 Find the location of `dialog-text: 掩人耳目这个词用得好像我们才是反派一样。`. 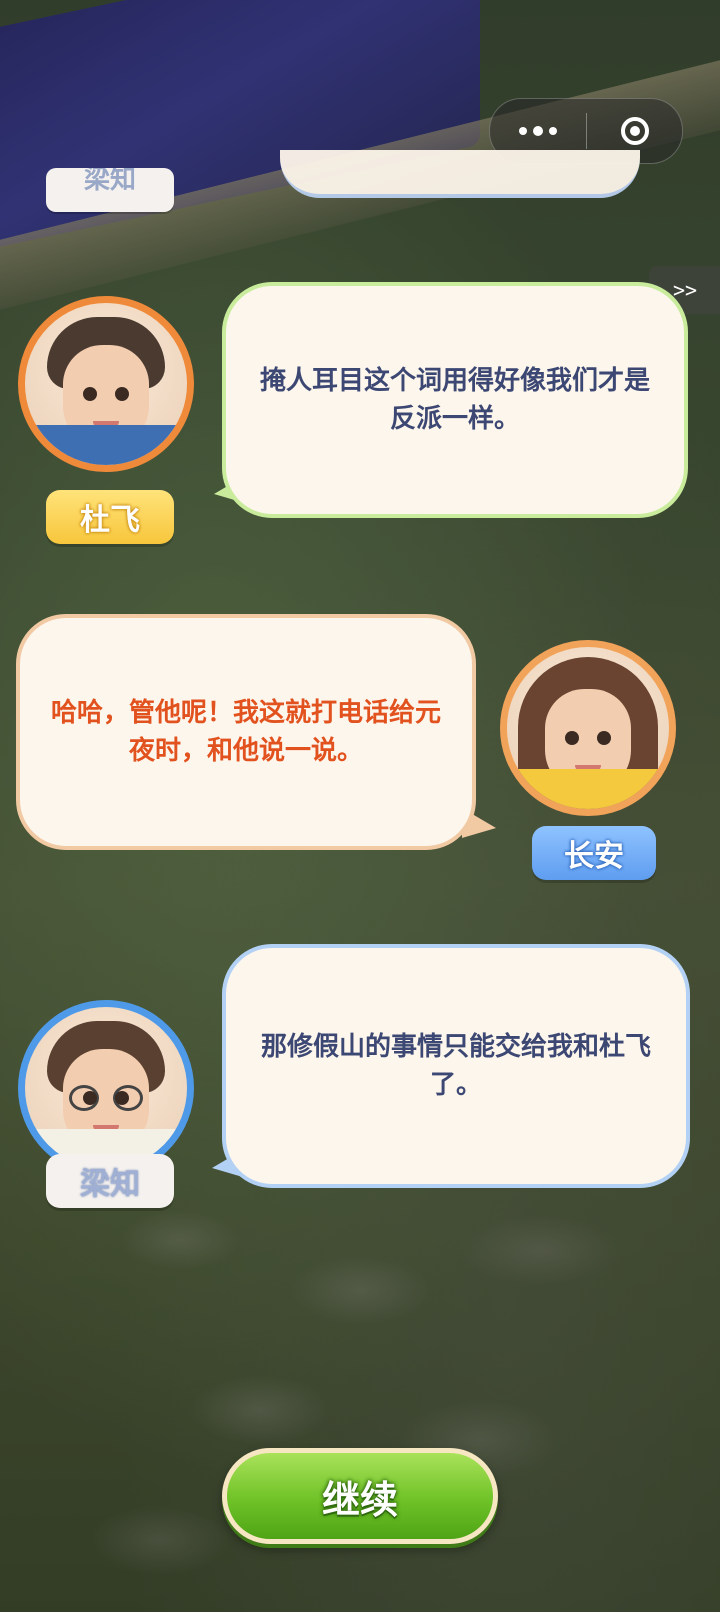

dialog-text: 掩人耳目这个词用得好像我们才是反派一样。 is located at coordinates (454, 400).